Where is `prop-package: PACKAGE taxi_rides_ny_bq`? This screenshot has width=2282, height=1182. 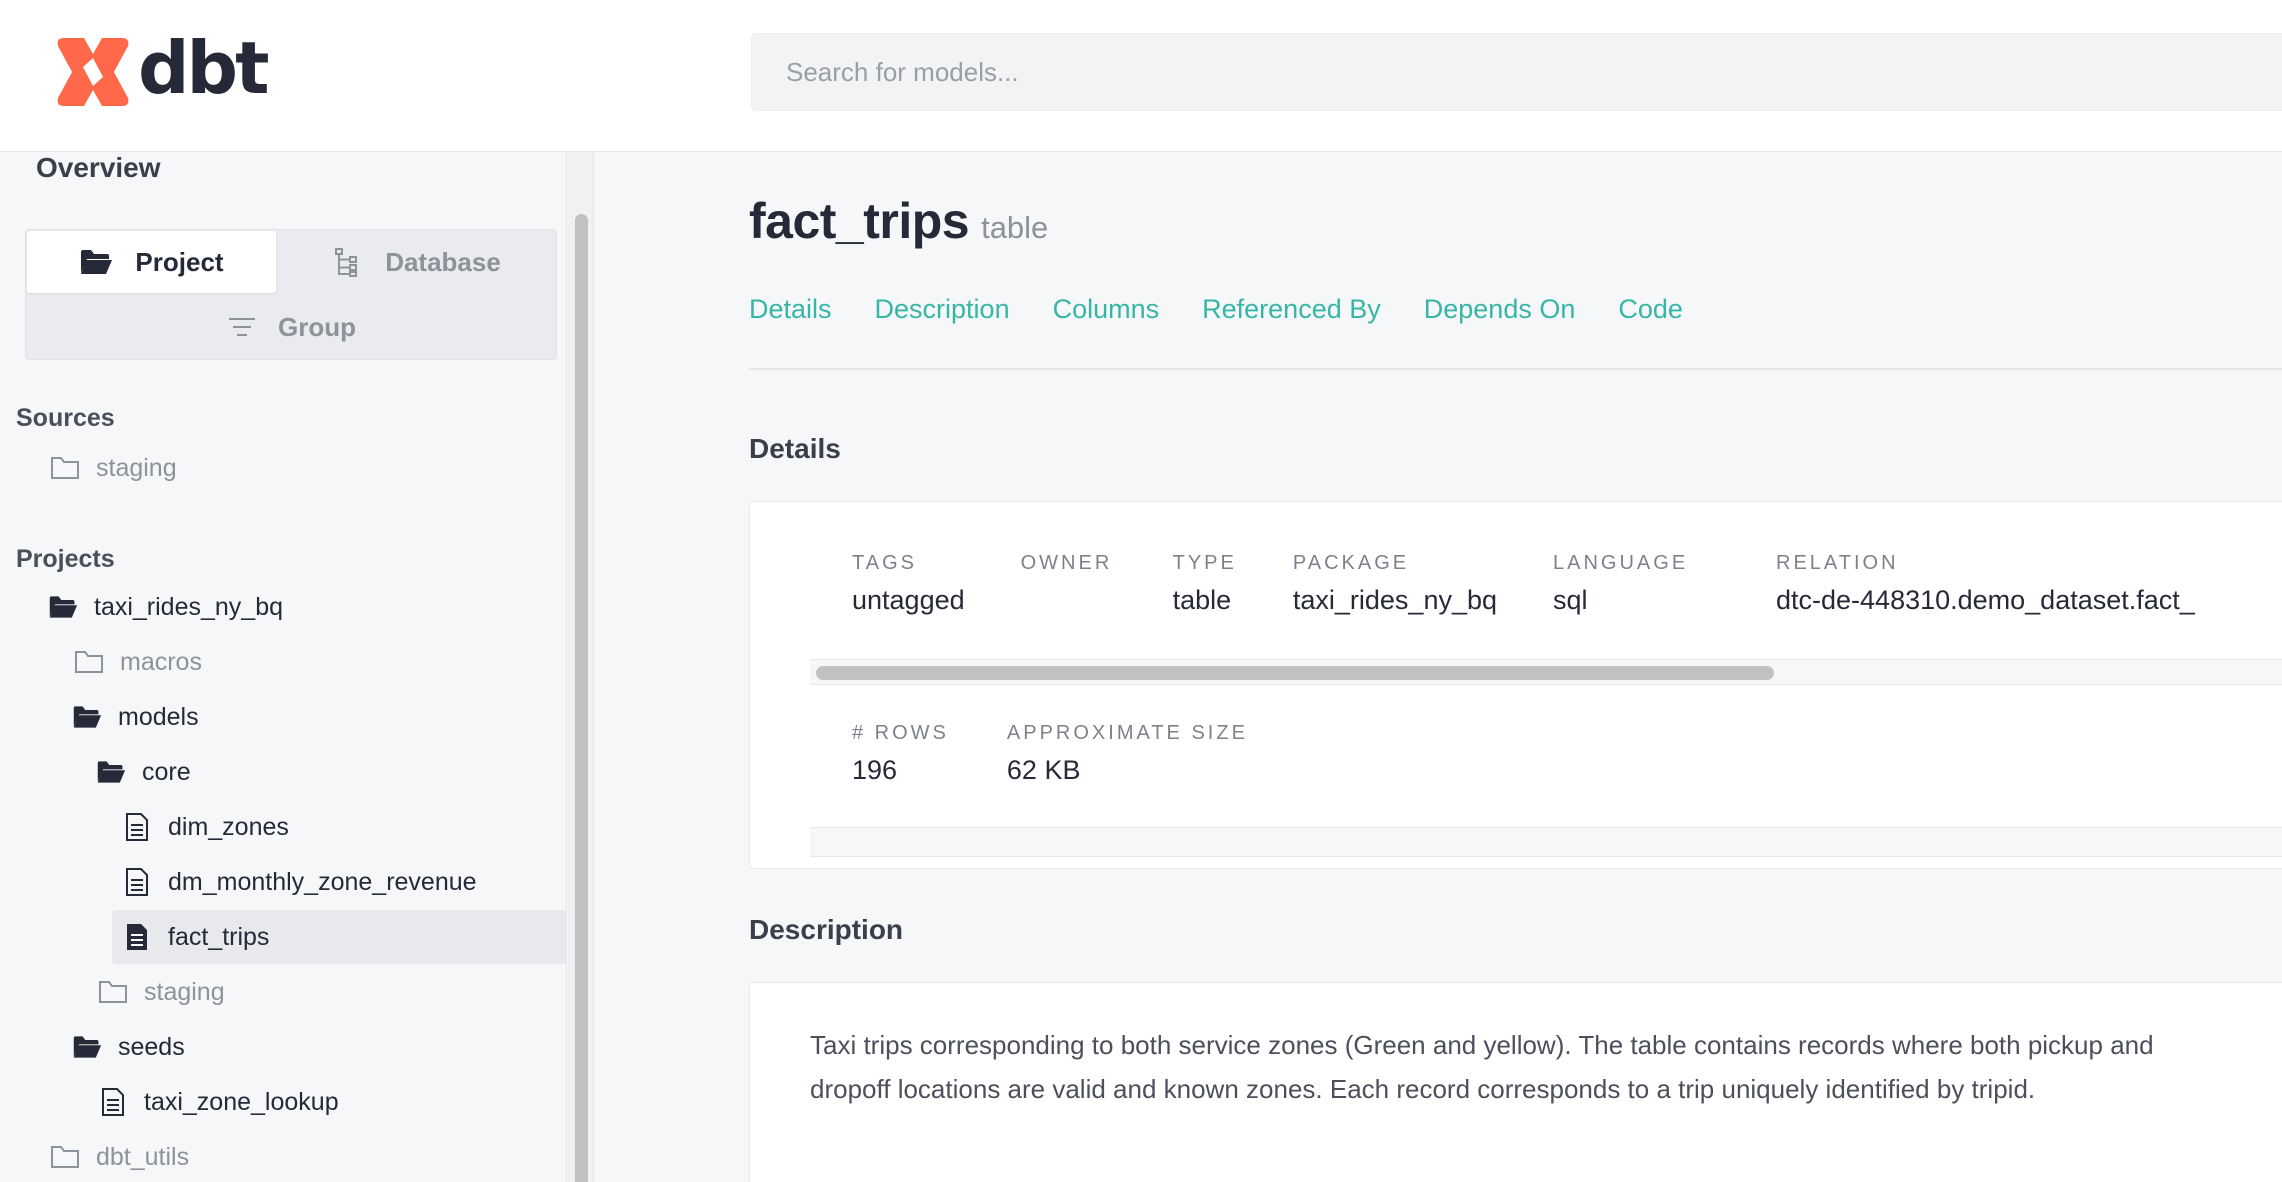
prop-package: PACKAGE taxi_rides_ny_bq is located at coordinates (1395, 584).